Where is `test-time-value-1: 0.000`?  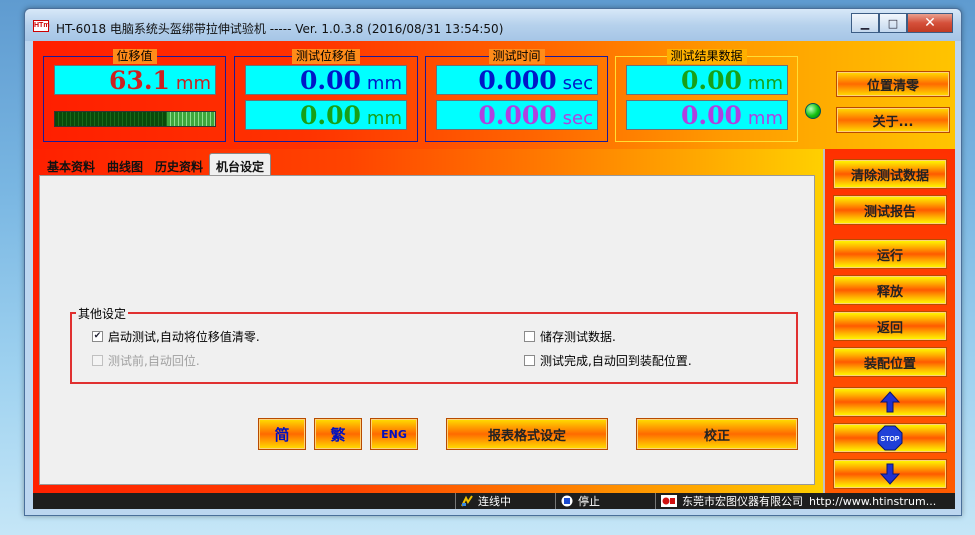 test-time-value-1: 0.000 is located at coordinates (517, 80).